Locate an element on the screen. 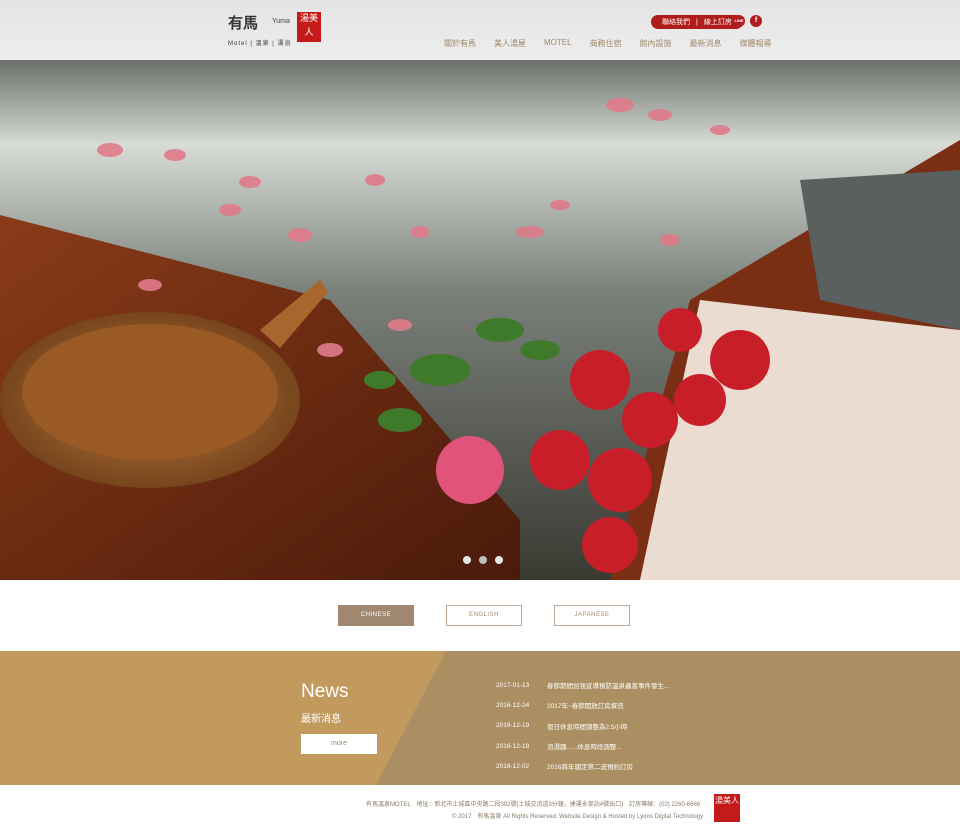 The image size is (960, 828). news-headline: 2017年~春節開放訂房資訊 is located at coordinates (585, 707).